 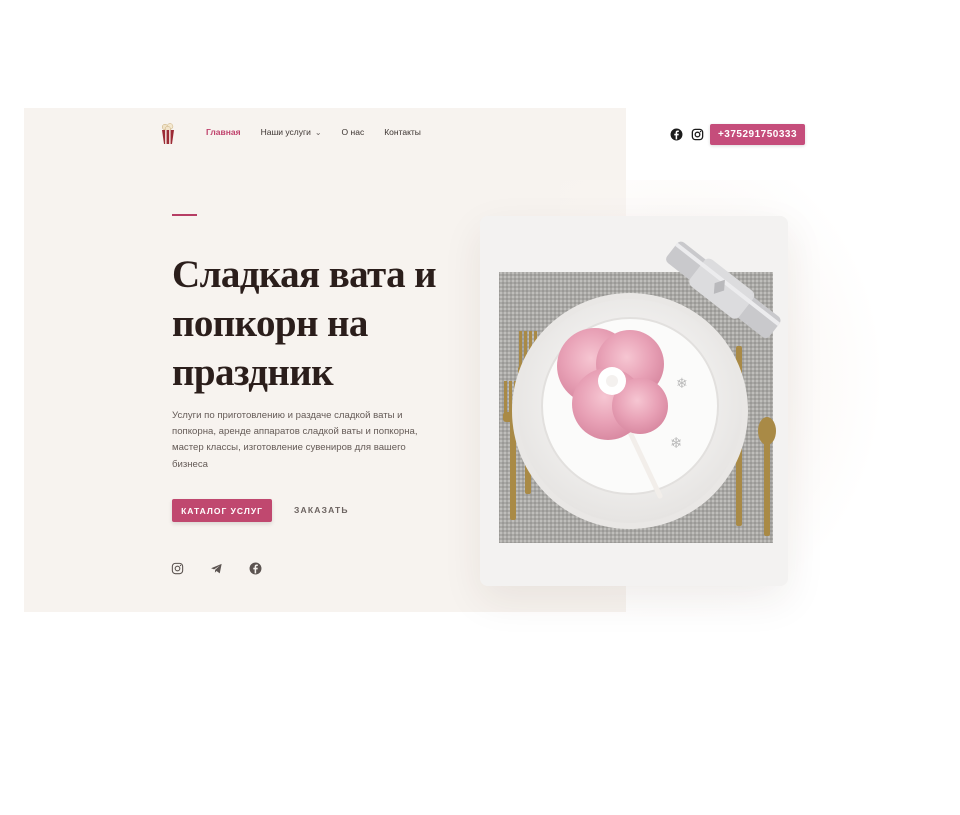 I want to click on phone-button: +375291750333, so click(x=757, y=134).